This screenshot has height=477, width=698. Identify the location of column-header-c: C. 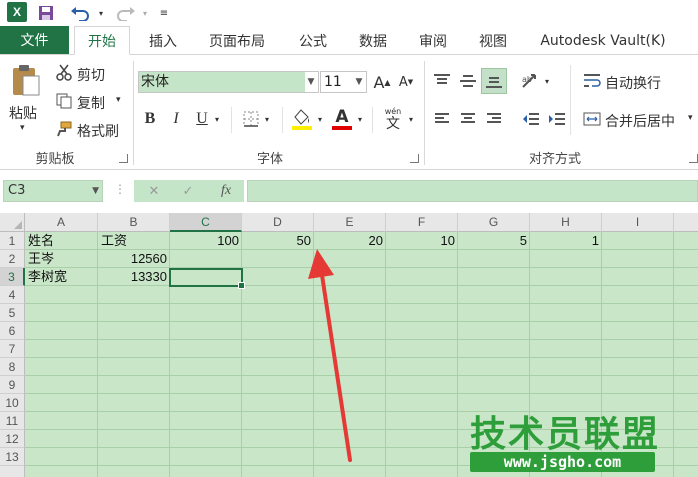
(206, 222).